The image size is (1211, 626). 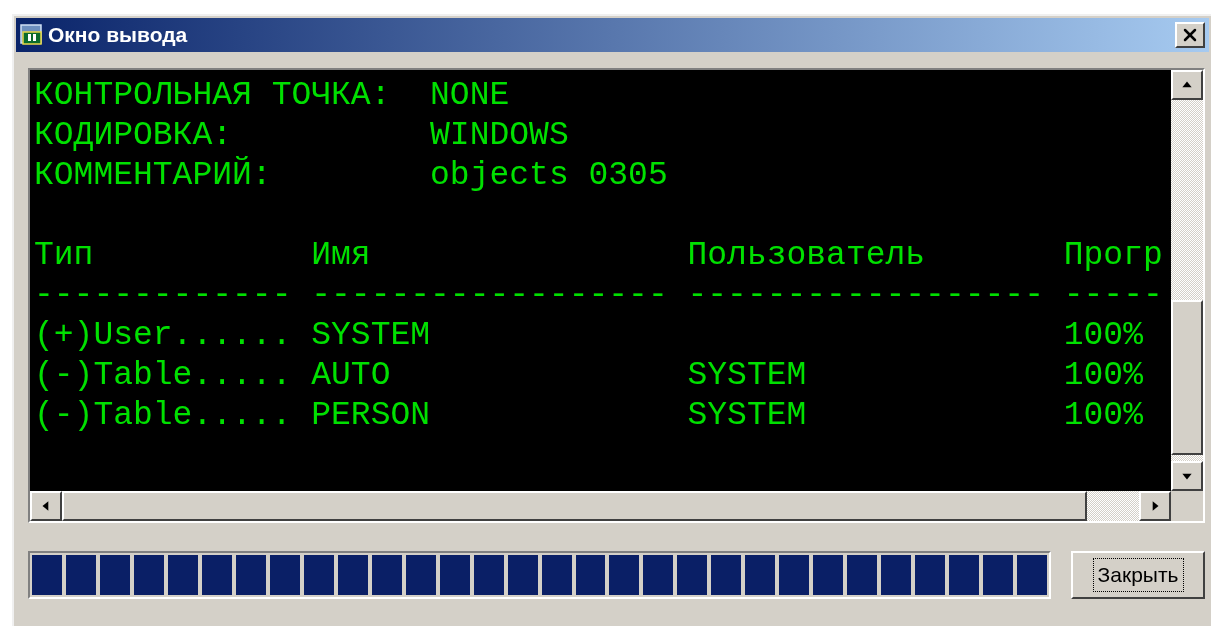 What do you see at coordinates (133, 136) in the screenshot?
I see `field-label: КОДИРОВКА:` at bounding box center [133, 136].